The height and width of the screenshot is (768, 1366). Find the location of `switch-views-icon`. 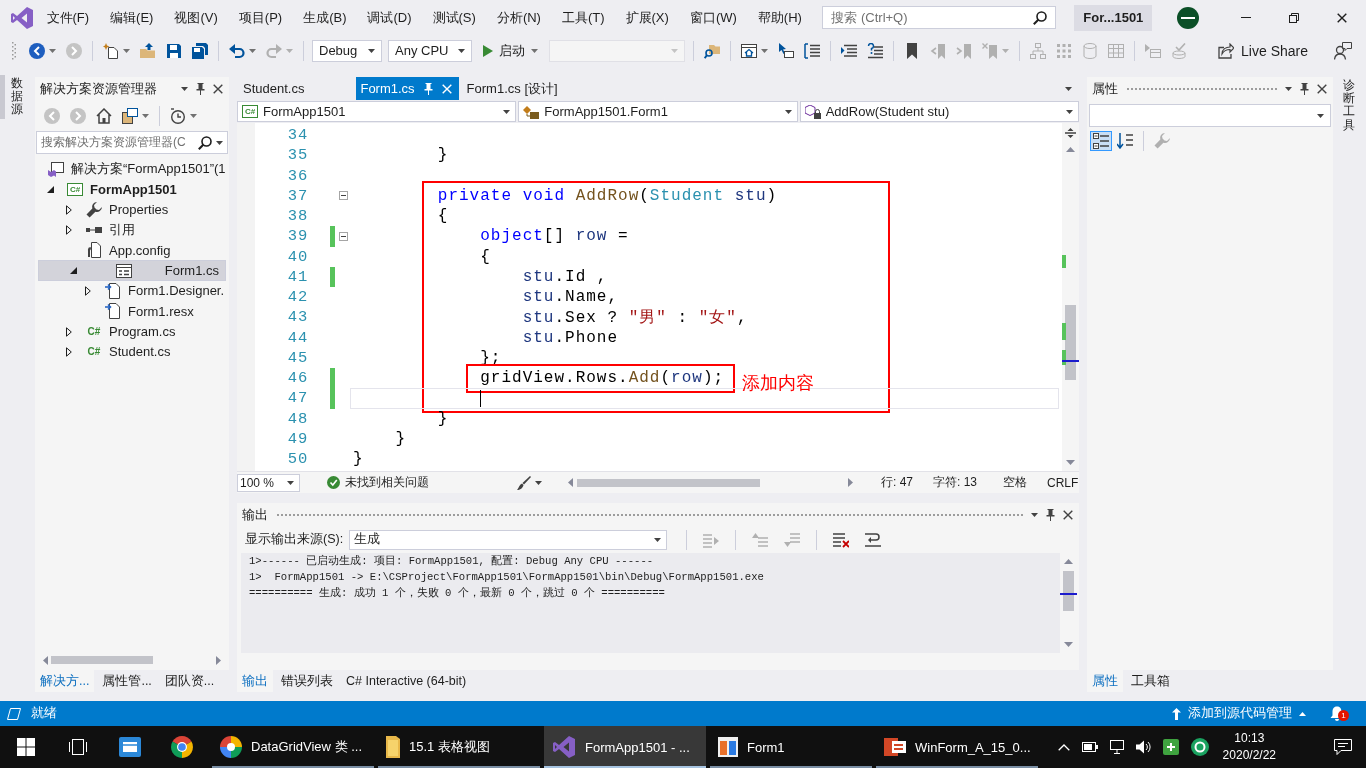

switch-views-icon is located at coordinates (130, 115).